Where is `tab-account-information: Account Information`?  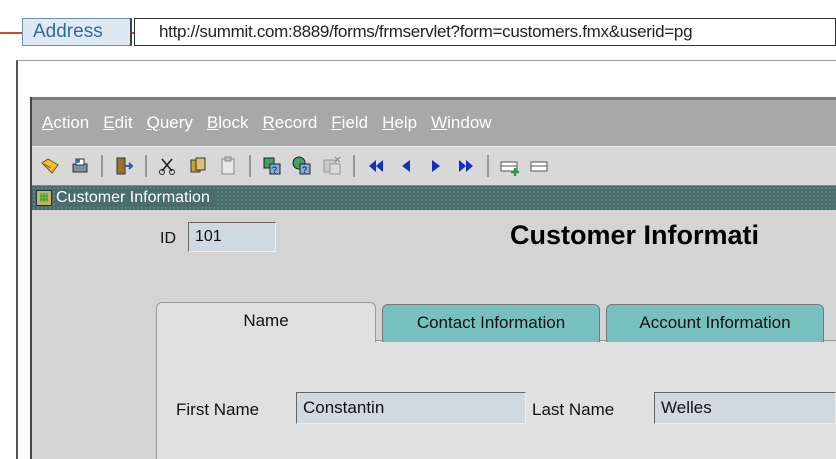 tab-account-information: Account Information is located at coordinates (715, 323).